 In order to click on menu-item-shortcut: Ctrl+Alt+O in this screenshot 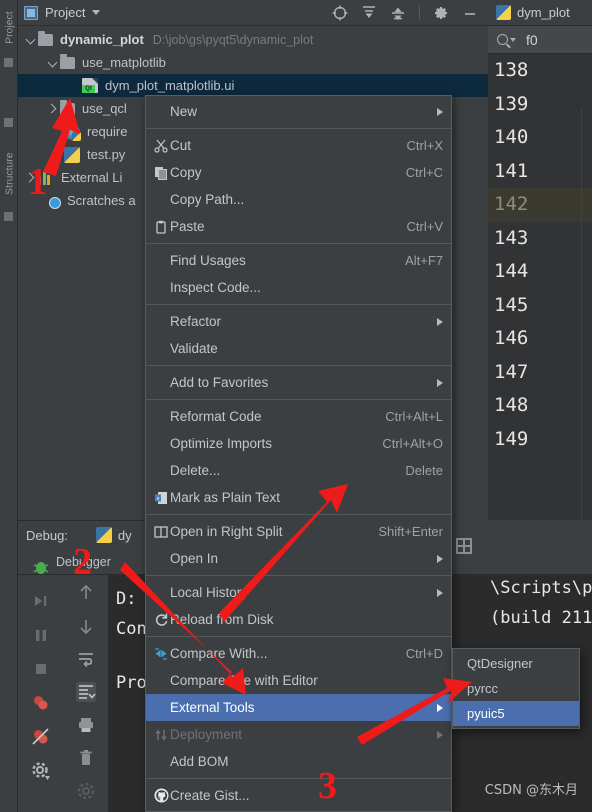, I will do `click(412, 443)`.